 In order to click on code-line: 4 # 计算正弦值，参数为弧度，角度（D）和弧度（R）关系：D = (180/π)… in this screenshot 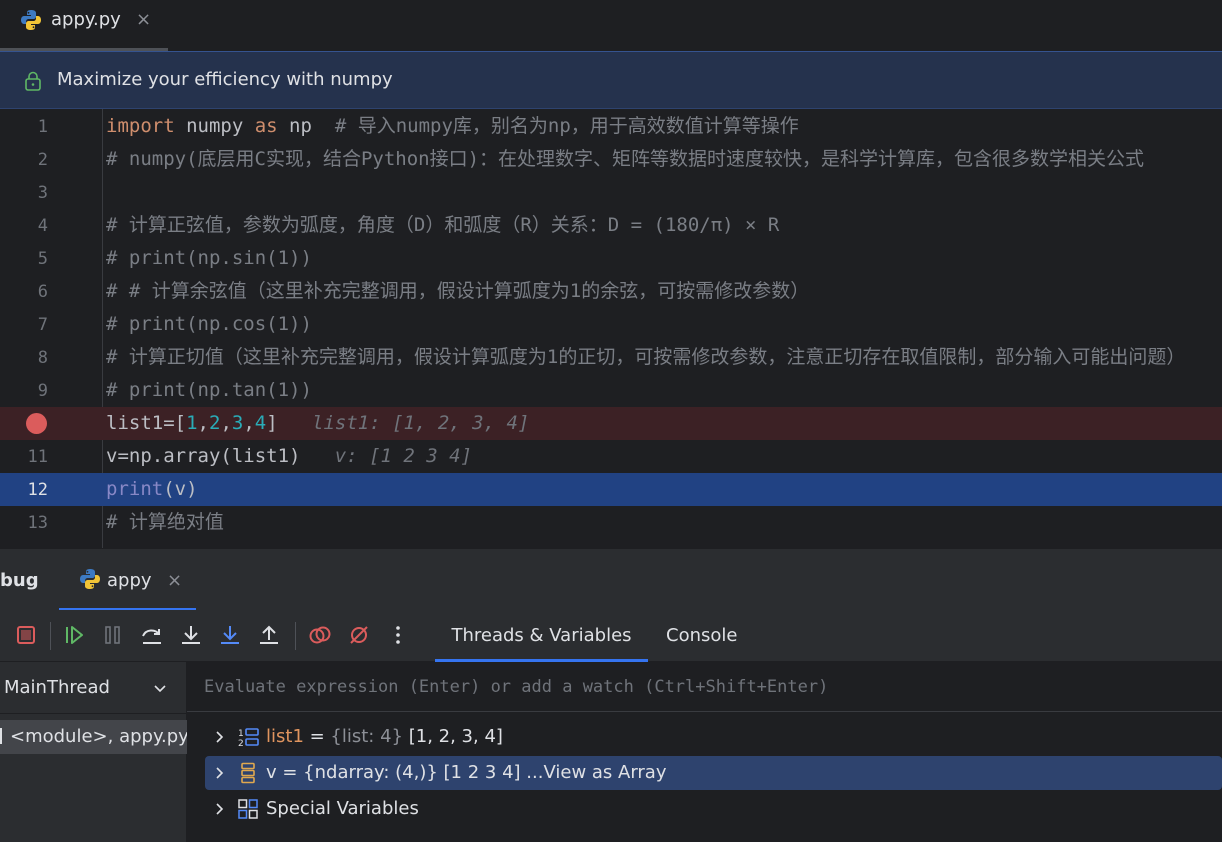, I will do `click(611, 225)`.